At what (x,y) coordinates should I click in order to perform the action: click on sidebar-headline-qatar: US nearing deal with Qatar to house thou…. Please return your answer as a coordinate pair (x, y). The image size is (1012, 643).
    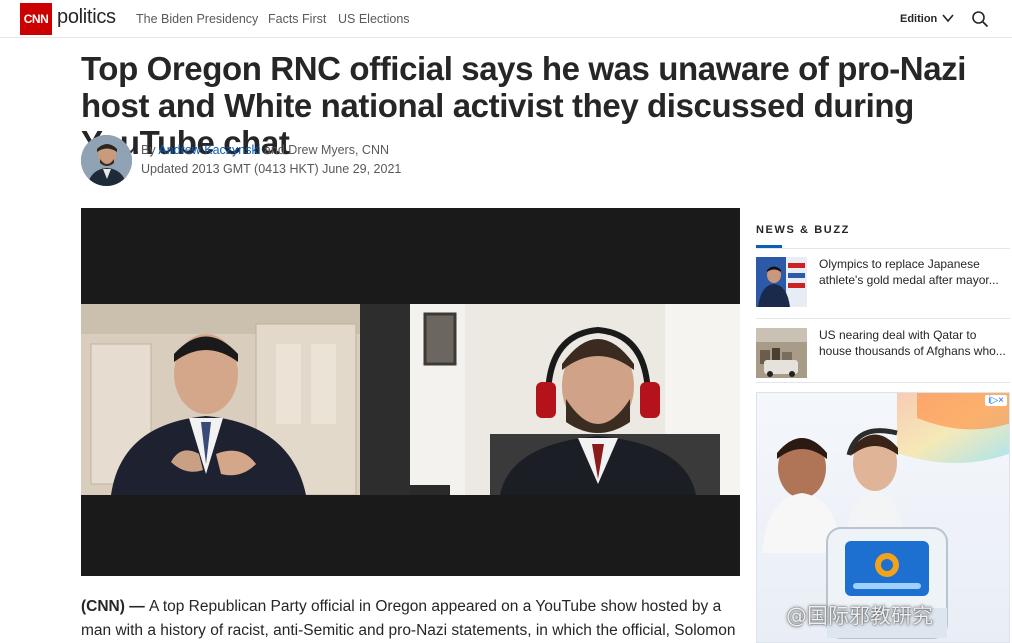
    Looking at the image, I should click on (914, 343).